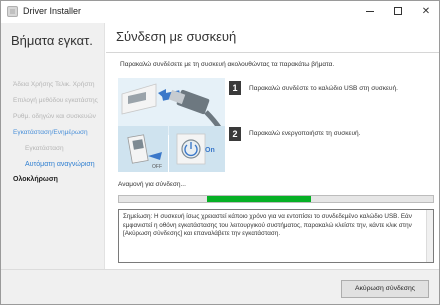  I want to click on footer-bar: Ακύρωση σύνδεσης, so click(220, 286).